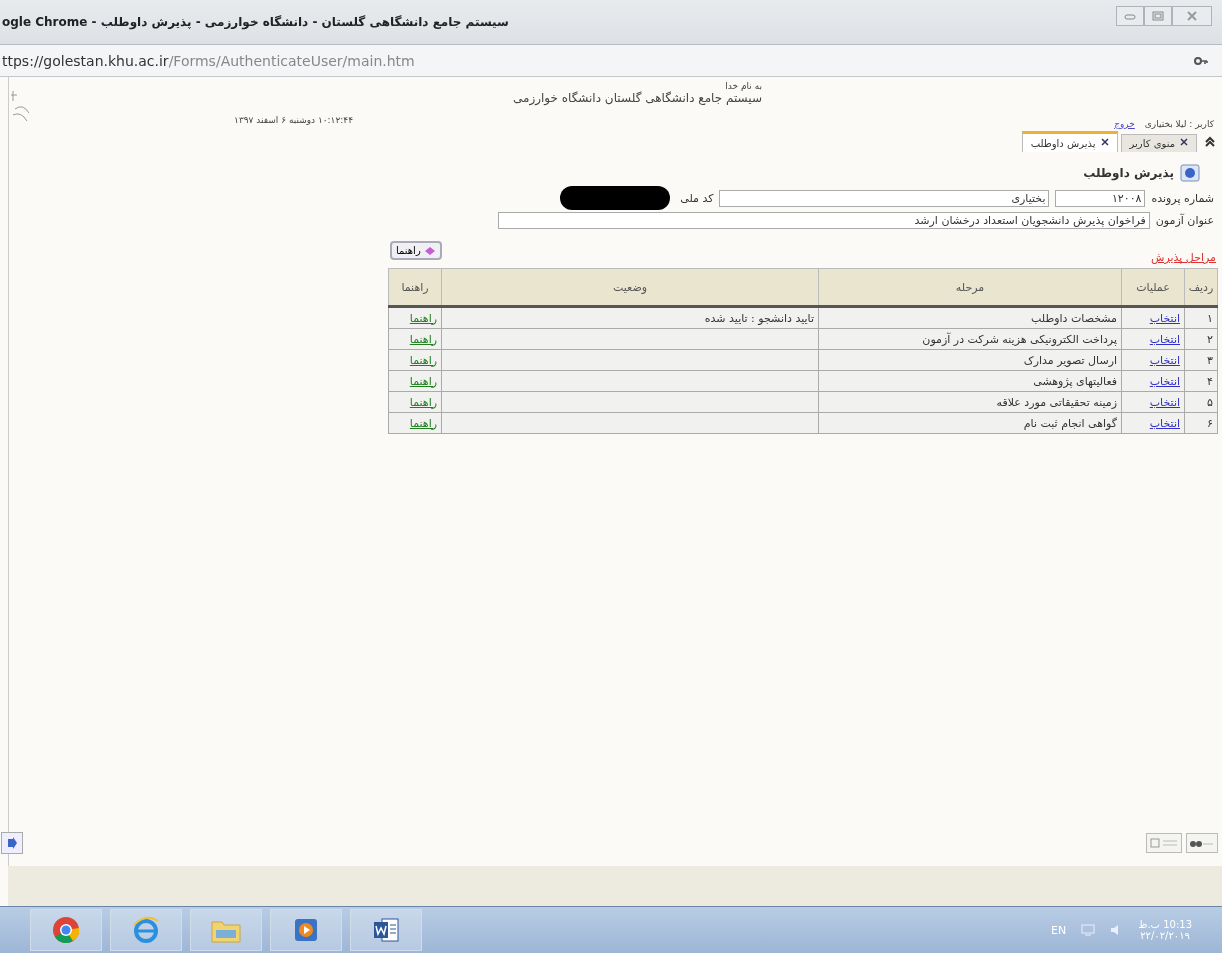  I want to click on table-cell: تایید دانشجو : تایید شده, so click(630, 317).